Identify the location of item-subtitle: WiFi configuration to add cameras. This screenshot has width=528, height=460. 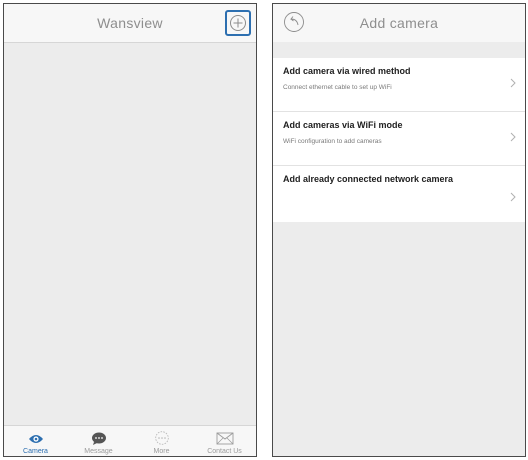
(332, 141).